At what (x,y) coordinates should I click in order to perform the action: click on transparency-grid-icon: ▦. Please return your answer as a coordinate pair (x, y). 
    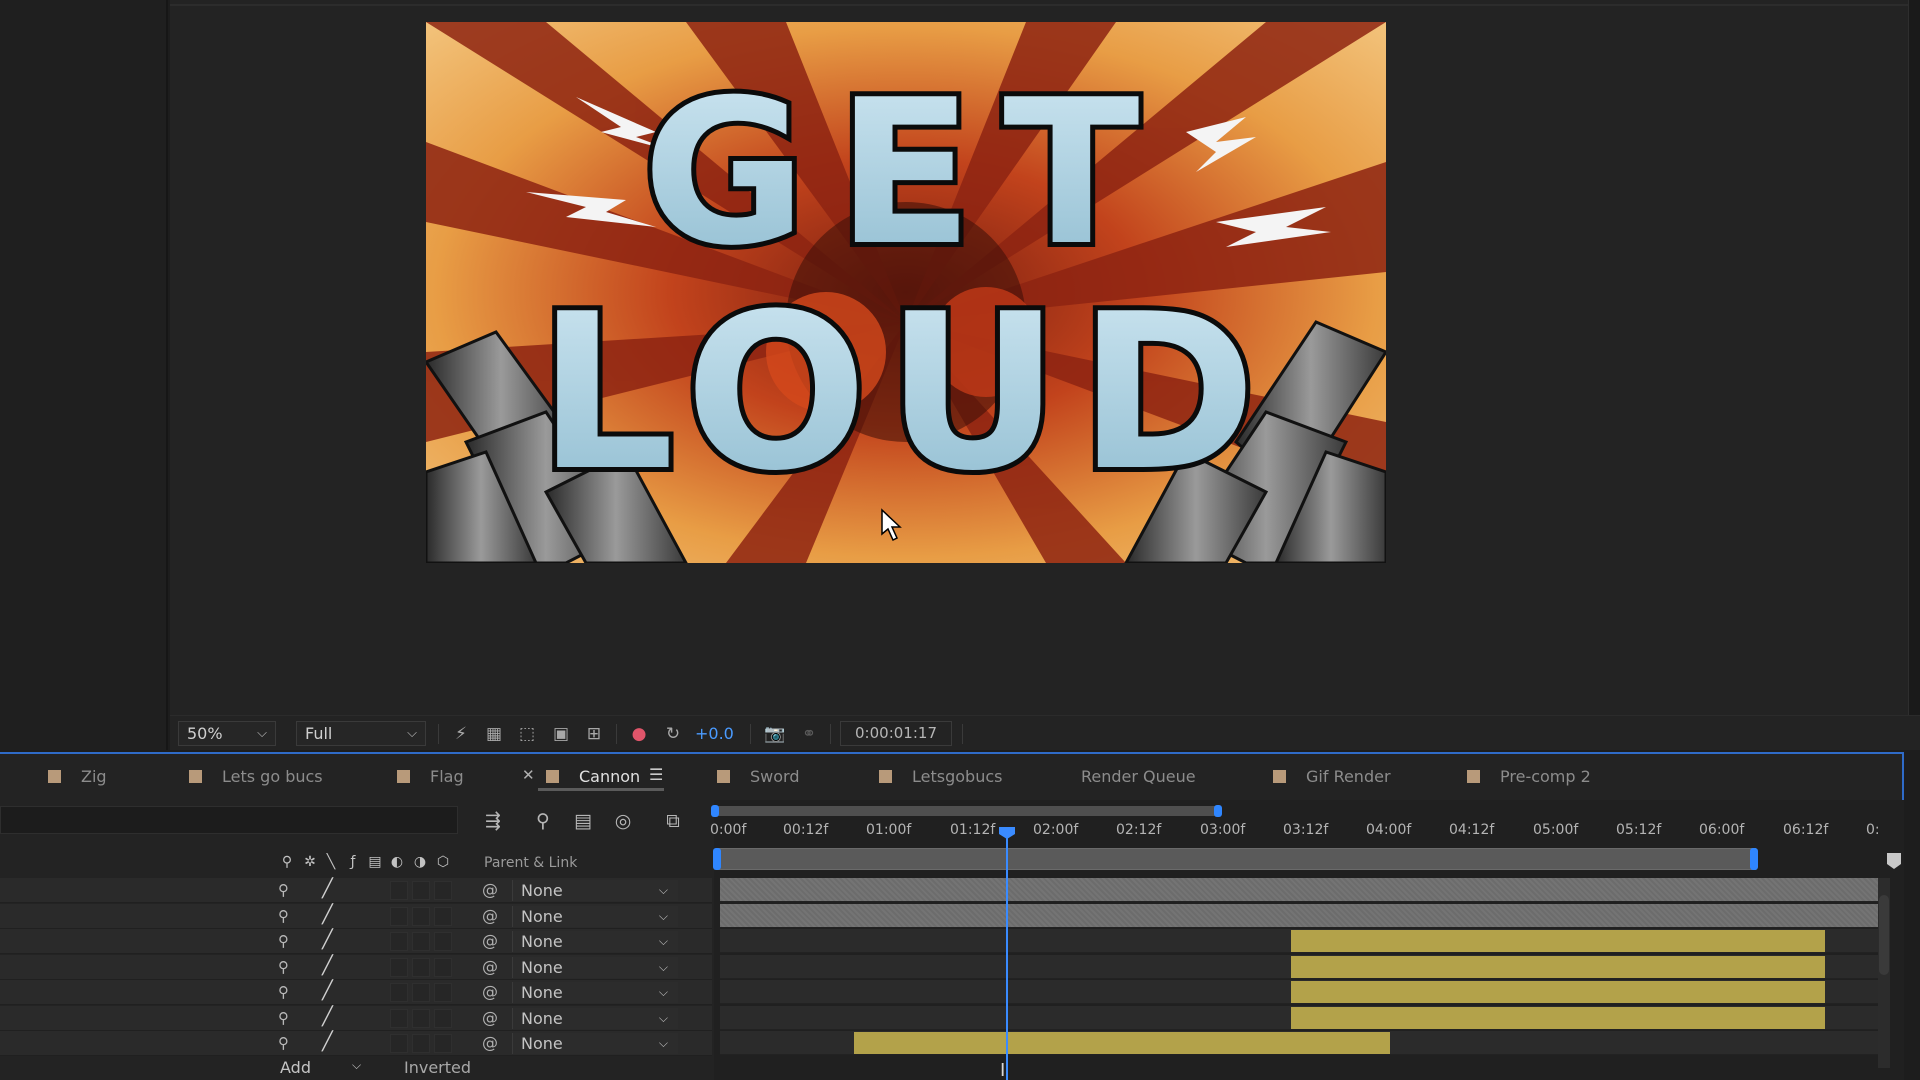
    Looking at the image, I should click on (494, 734).